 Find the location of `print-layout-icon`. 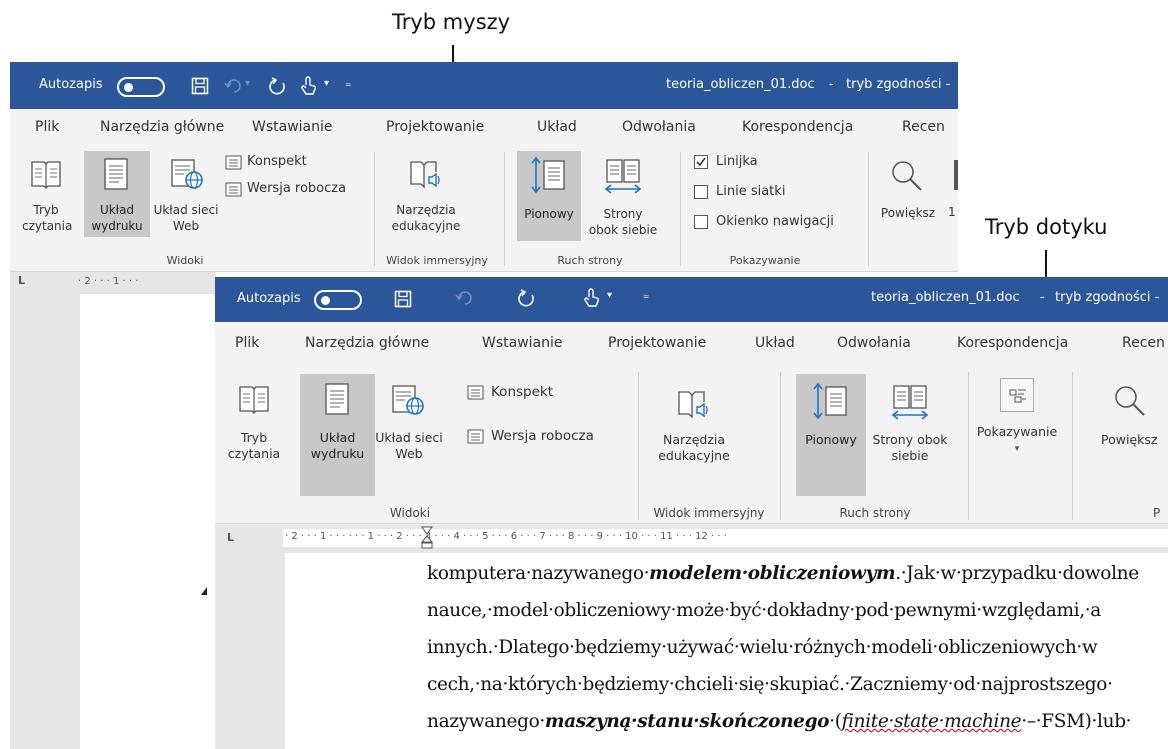

print-layout-icon is located at coordinates (337, 399).